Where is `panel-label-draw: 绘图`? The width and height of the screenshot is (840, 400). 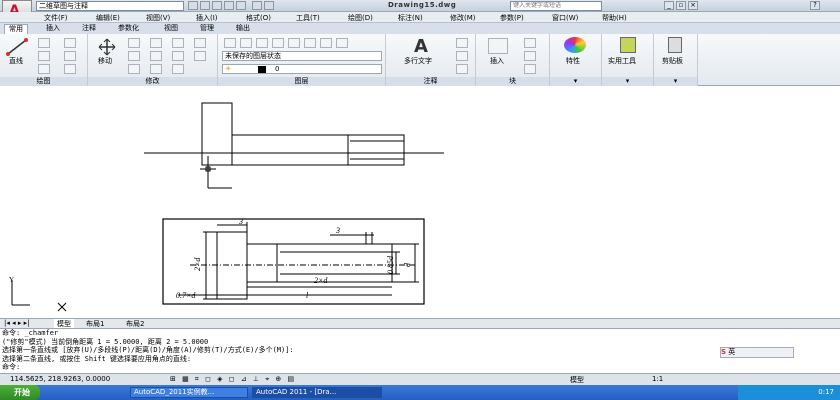
panel-label-draw: 绘图 is located at coordinates (43, 81).